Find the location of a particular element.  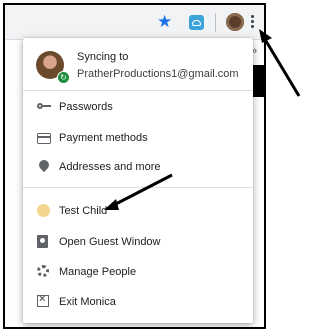

annotation-arrow-test-child is located at coordinates (138, 191).